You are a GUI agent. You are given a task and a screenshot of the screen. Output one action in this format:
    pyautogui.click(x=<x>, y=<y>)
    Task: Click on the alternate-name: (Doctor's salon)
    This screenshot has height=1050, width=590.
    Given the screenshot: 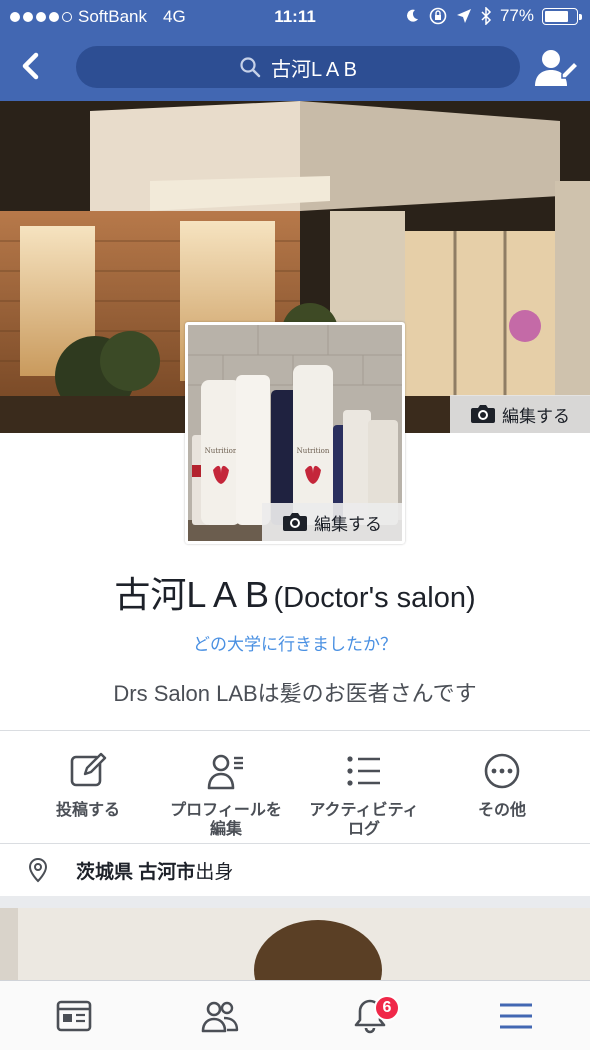 What is the action you would take?
    pyautogui.click(x=374, y=598)
    